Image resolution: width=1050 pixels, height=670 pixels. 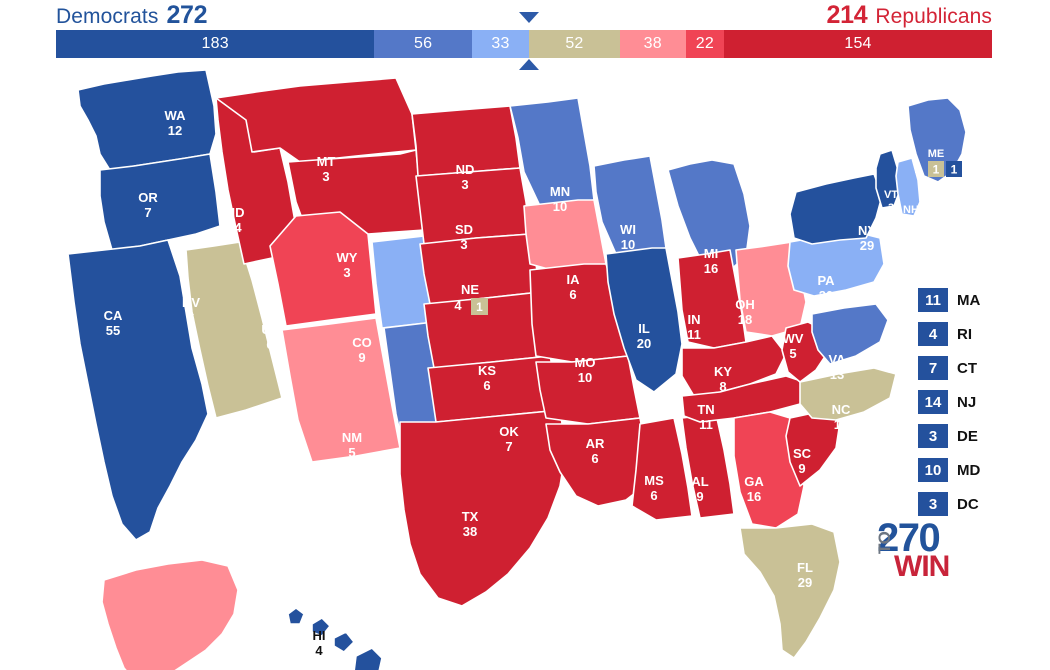 What do you see at coordinates (585, 377) in the screenshot?
I see `state-ev-mo: 10` at bounding box center [585, 377].